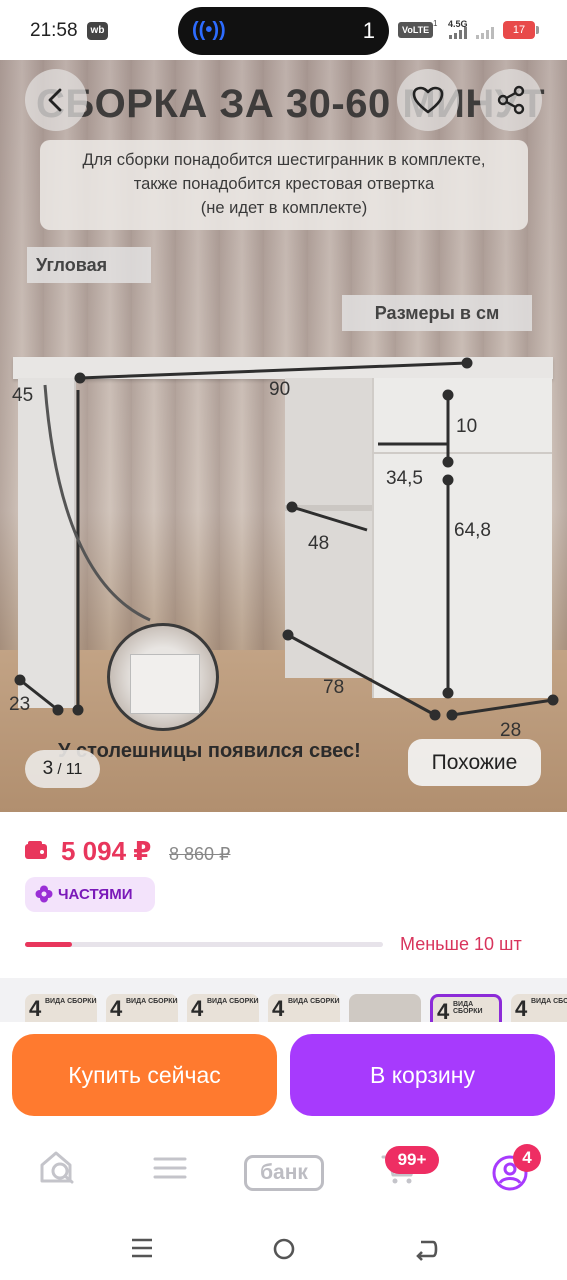 Image resolution: width=567 pixels, height=1280 pixels. I want to click on status-time: 21:58, so click(54, 30).